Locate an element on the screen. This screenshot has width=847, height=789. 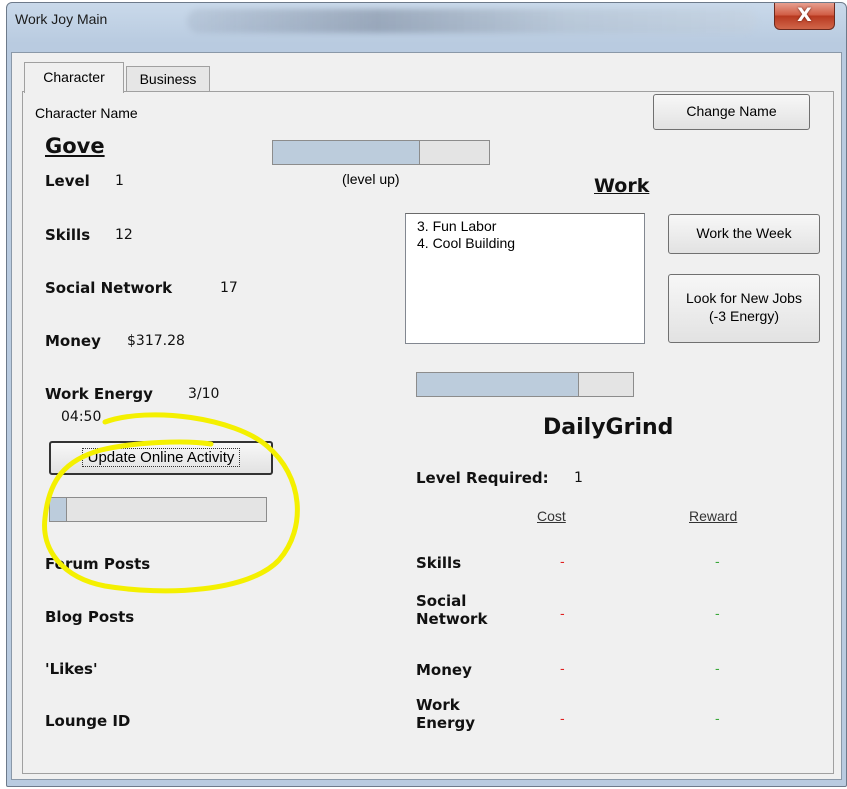
character-name-caption: Character Name is located at coordinates (86, 113).